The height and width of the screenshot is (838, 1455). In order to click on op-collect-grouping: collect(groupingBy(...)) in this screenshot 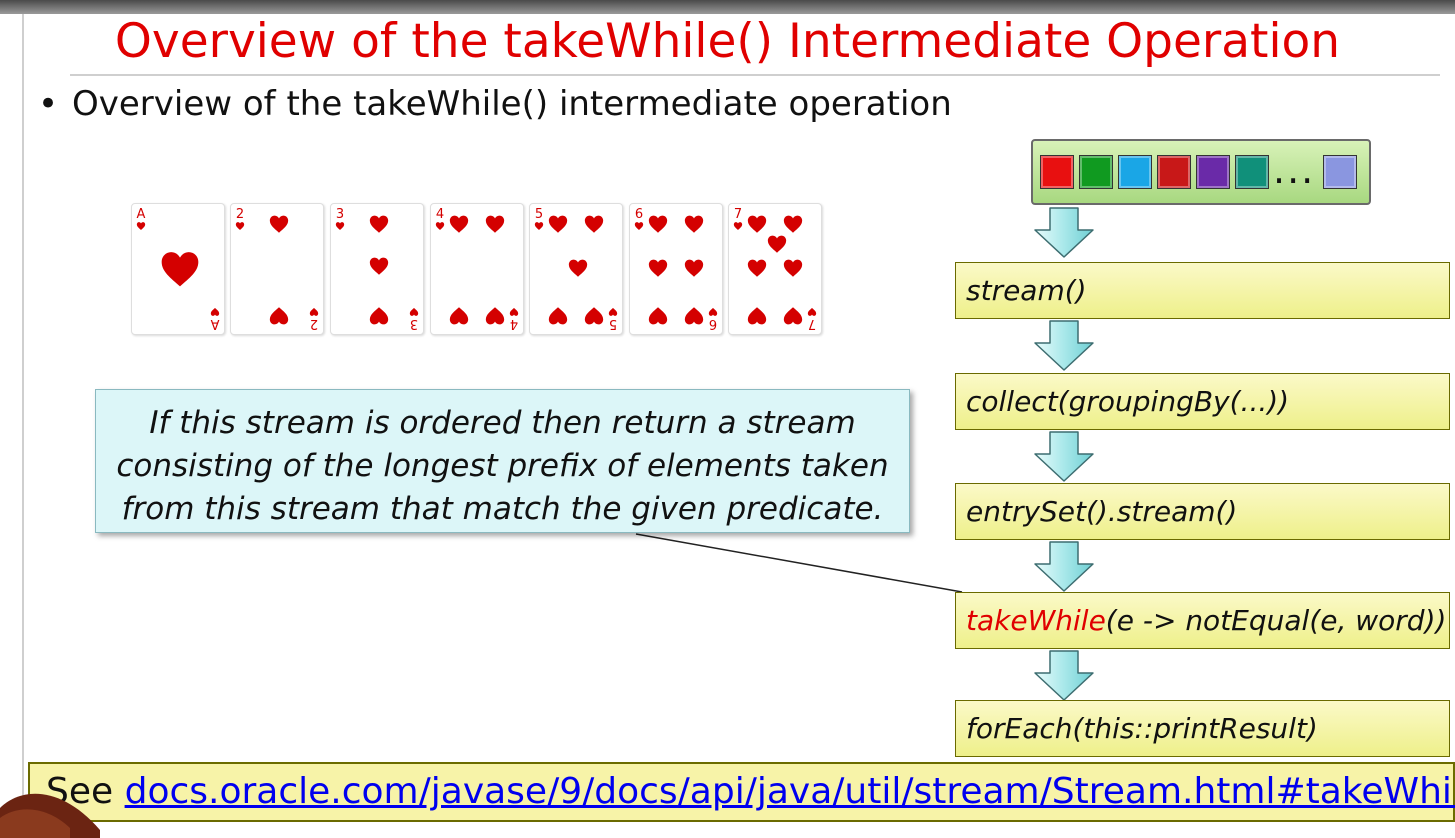, I will do `click(1202, 401)`.